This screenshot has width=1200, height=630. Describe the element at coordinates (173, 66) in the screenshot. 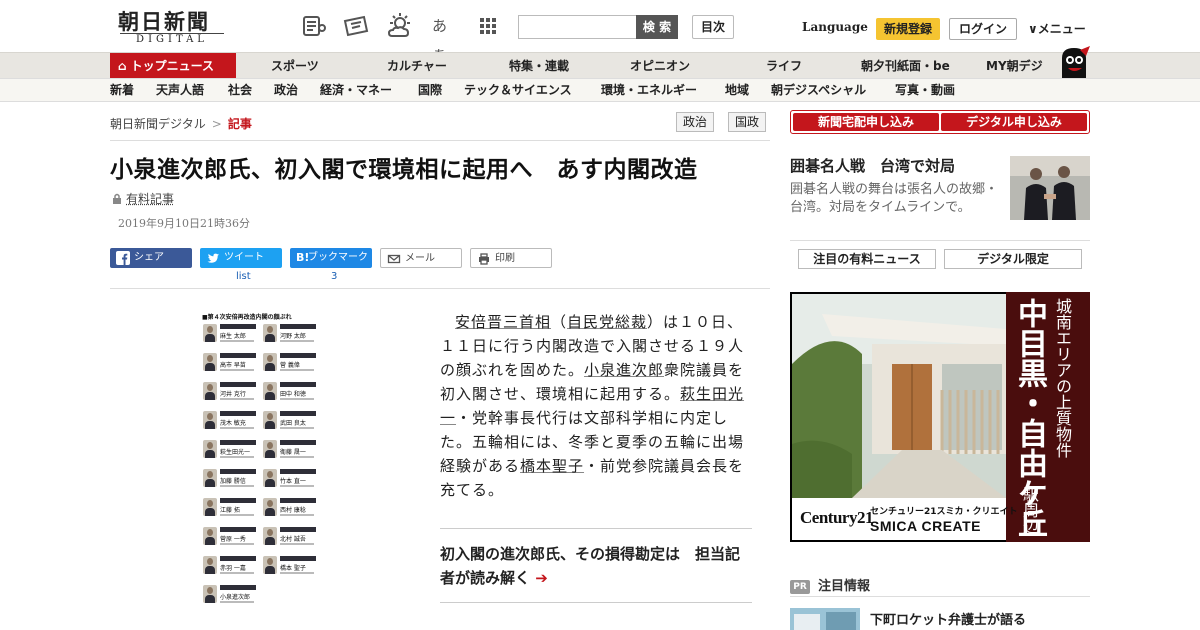

I see `nav-top-news: ⌂ トップニュース` at that location.